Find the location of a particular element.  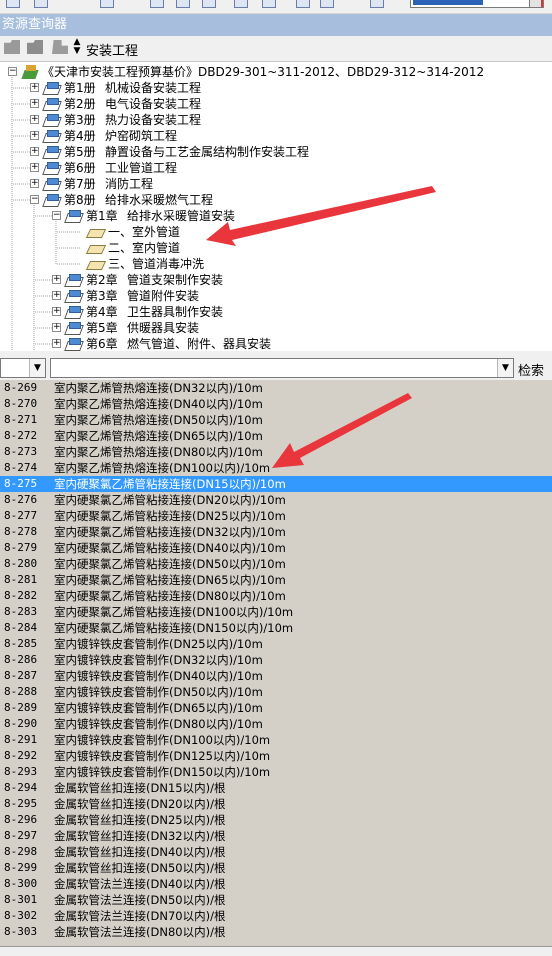

list-item: 8-276 室内硬聚氯乙烯管粘接连接(DN20以内)/10m is located at coordinates (276, 500).